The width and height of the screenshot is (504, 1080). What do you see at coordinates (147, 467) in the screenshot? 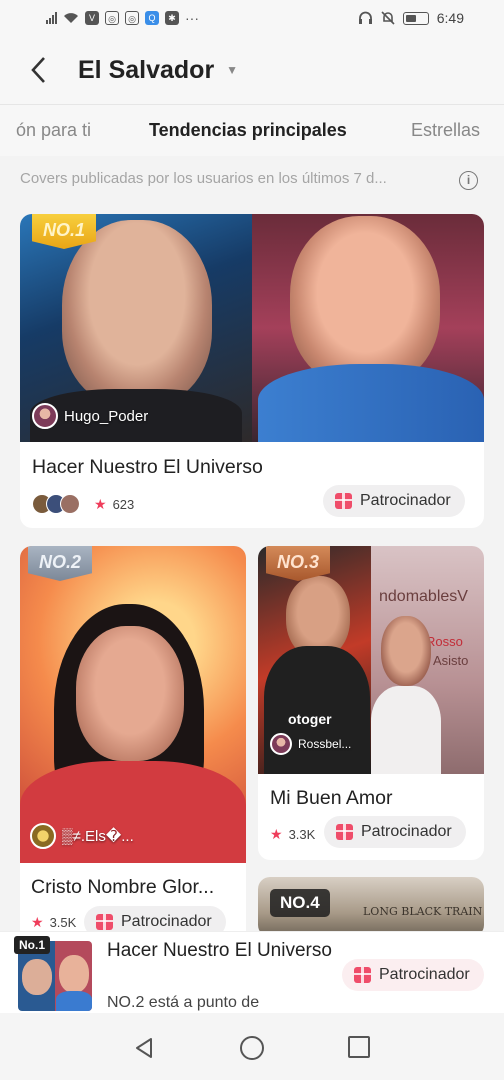
I see `cover-title: Hacer Nuestro El Universo` at bounding box center [147, 467].